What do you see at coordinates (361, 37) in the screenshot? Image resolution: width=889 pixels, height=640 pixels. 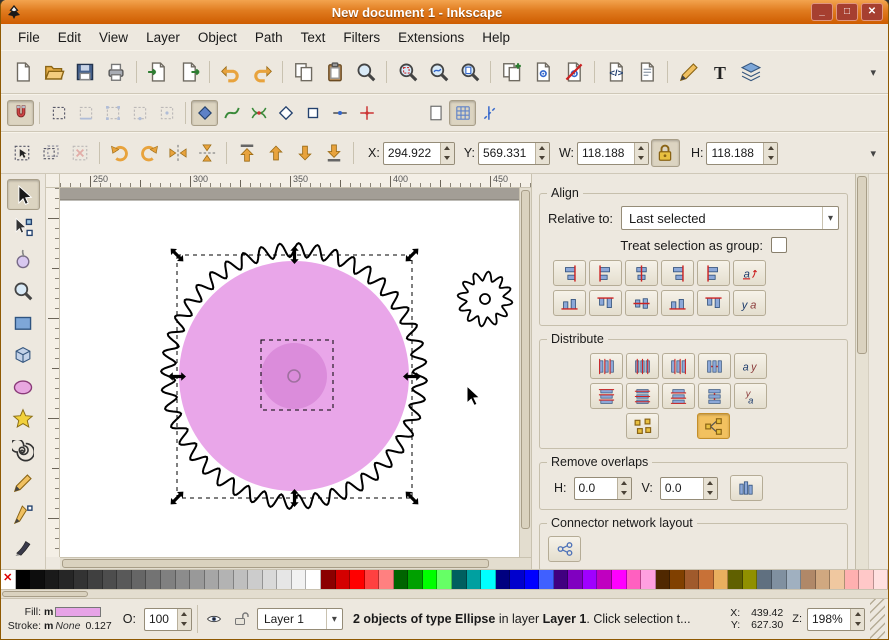 I see `menu-item-filters: Filters` at bounding box center [361, 37].